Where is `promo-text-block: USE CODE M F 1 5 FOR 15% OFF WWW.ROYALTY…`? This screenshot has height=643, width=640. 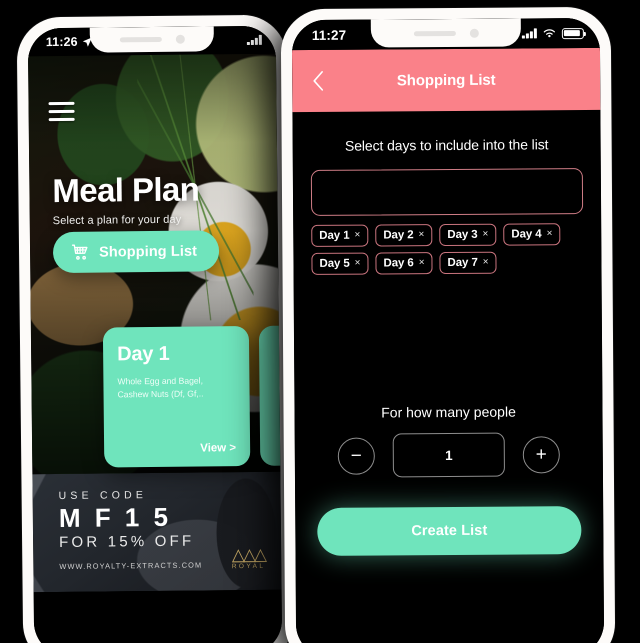 promo-text-block: USE CODE M F 1 5 FOR 15% OFF WWW.ROYALTY… is located at coordinates (130, 530).